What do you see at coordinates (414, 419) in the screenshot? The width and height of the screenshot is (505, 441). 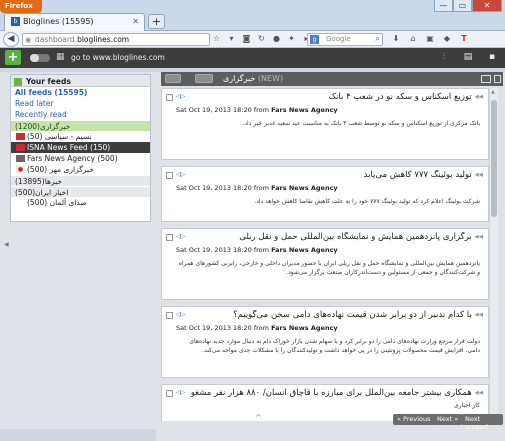 I see `previous-button: « Previous` at bounding box center [414, 419].